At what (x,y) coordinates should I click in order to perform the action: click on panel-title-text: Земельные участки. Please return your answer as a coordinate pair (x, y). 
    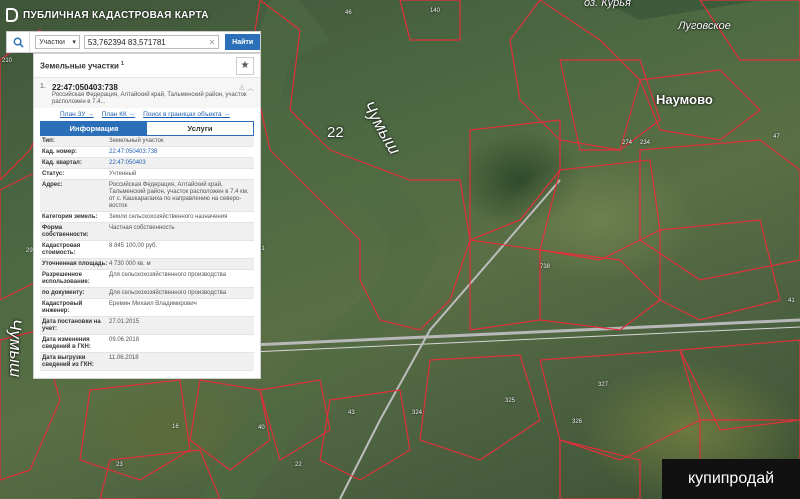
    Looking at the image, I should click on (79, 66).